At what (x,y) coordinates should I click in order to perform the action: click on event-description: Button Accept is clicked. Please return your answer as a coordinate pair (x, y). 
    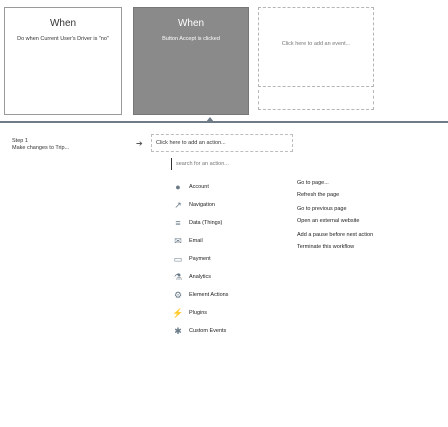
    Looking at the image, I should click on (191, 39).